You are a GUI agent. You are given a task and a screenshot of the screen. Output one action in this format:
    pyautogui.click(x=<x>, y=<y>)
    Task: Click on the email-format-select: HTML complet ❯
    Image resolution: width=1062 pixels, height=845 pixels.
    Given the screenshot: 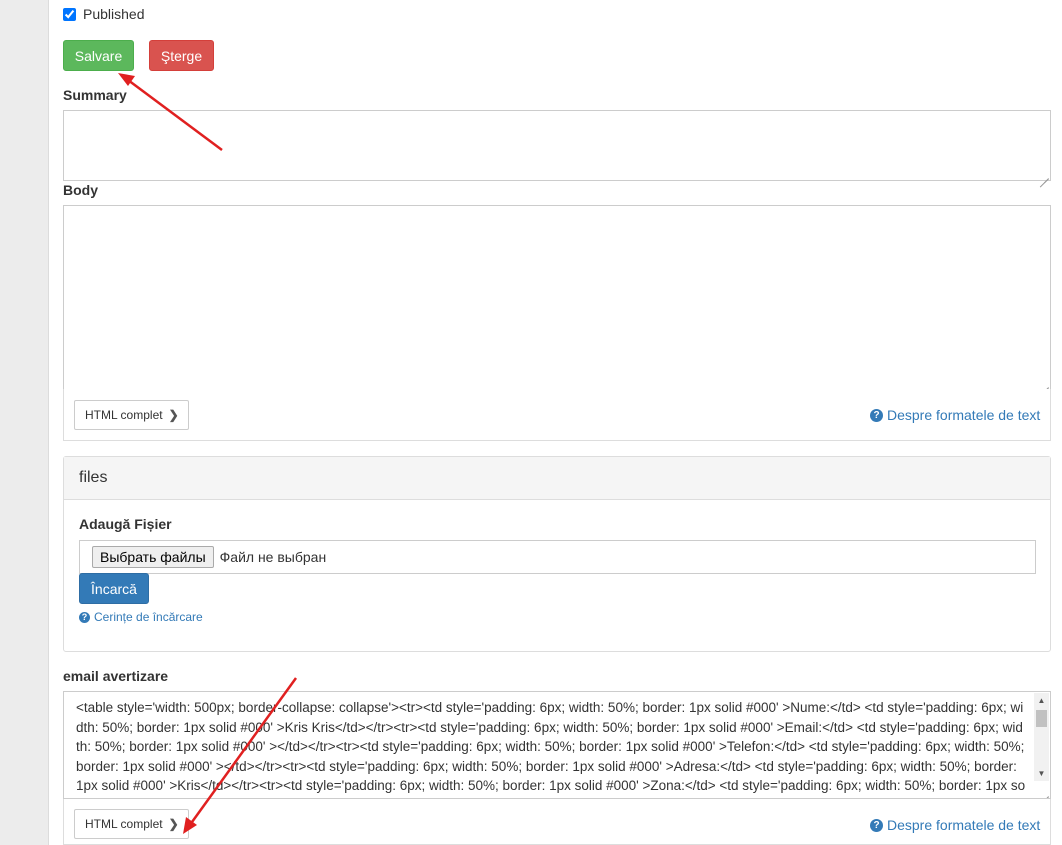 What is the action you would take?
    pyautogui.click(x=131, y=824)
    